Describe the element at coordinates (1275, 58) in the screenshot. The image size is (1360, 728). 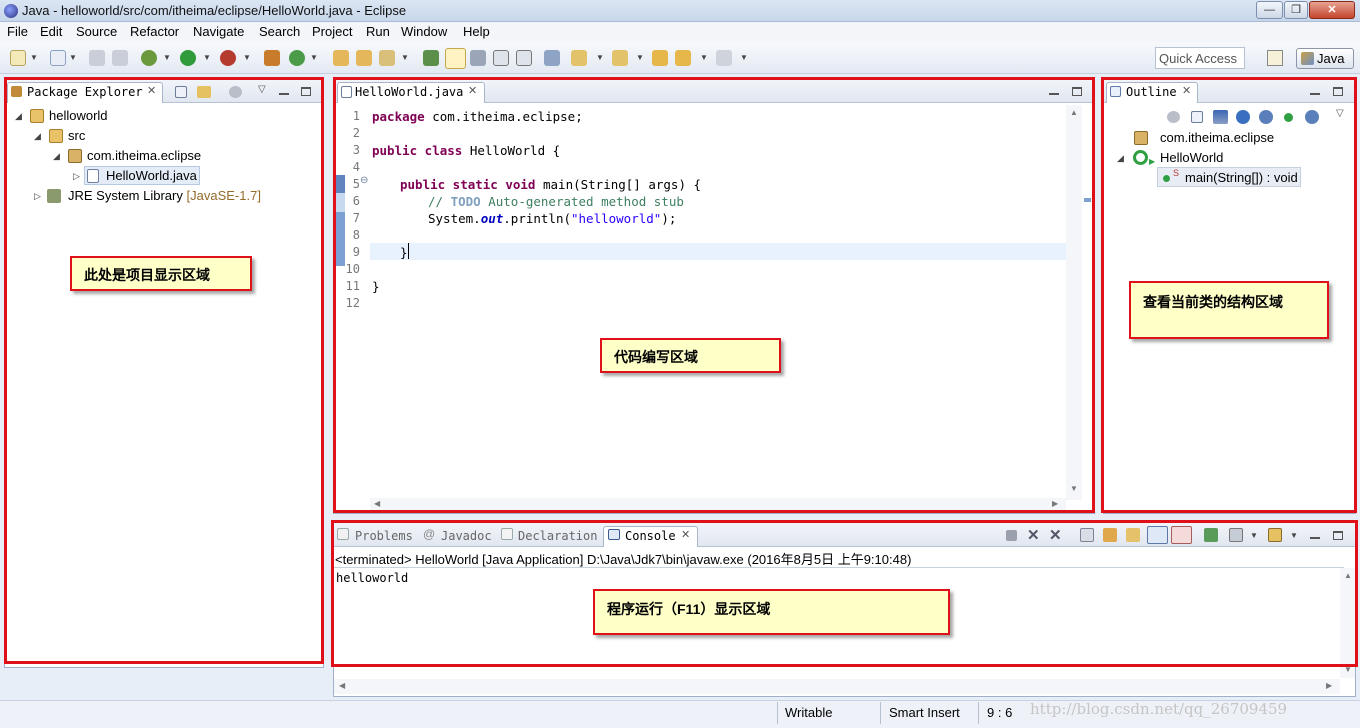
I see `open-perspective-icon` at that location.